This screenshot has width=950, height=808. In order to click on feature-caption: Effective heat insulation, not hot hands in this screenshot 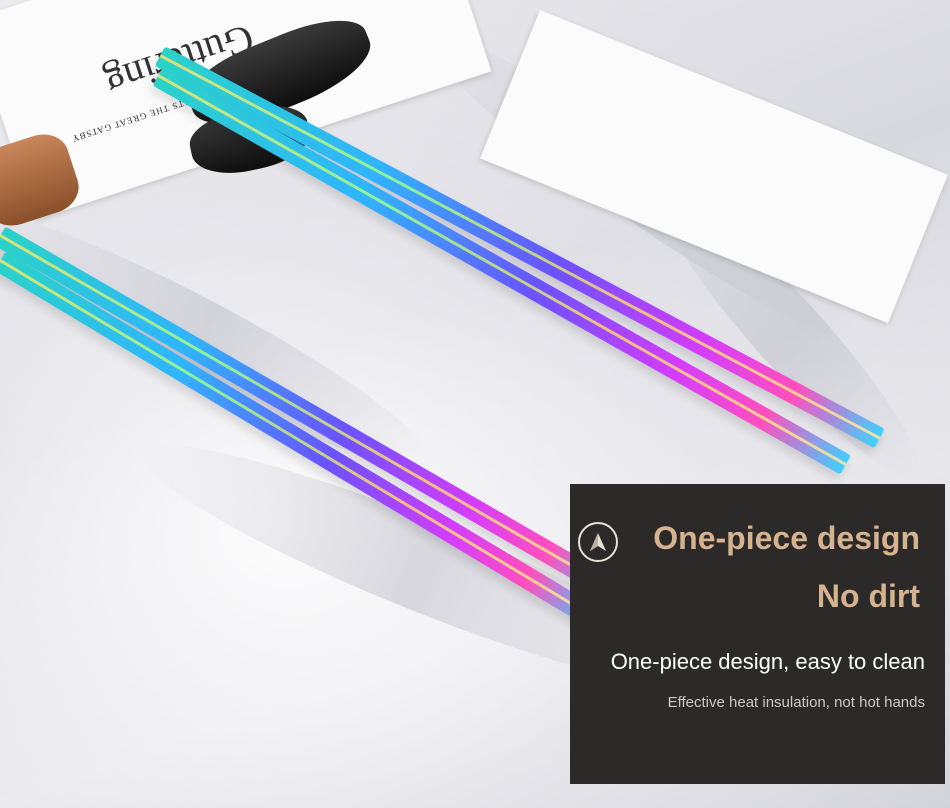, I will do `click(796, 702)`.